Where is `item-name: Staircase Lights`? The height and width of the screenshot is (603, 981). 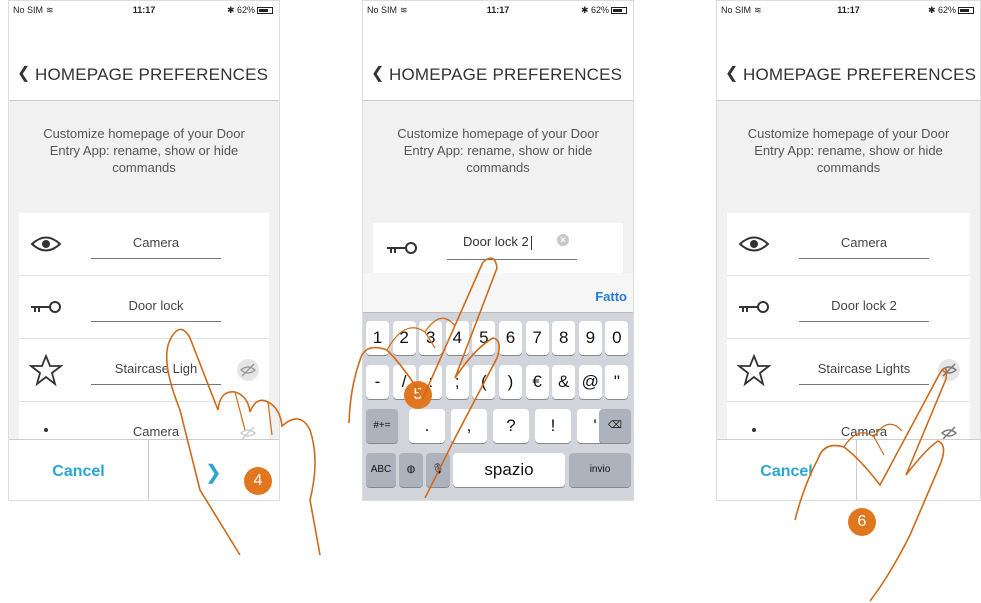 item-name: Staircase Lights is located at coordinates (864, 368).